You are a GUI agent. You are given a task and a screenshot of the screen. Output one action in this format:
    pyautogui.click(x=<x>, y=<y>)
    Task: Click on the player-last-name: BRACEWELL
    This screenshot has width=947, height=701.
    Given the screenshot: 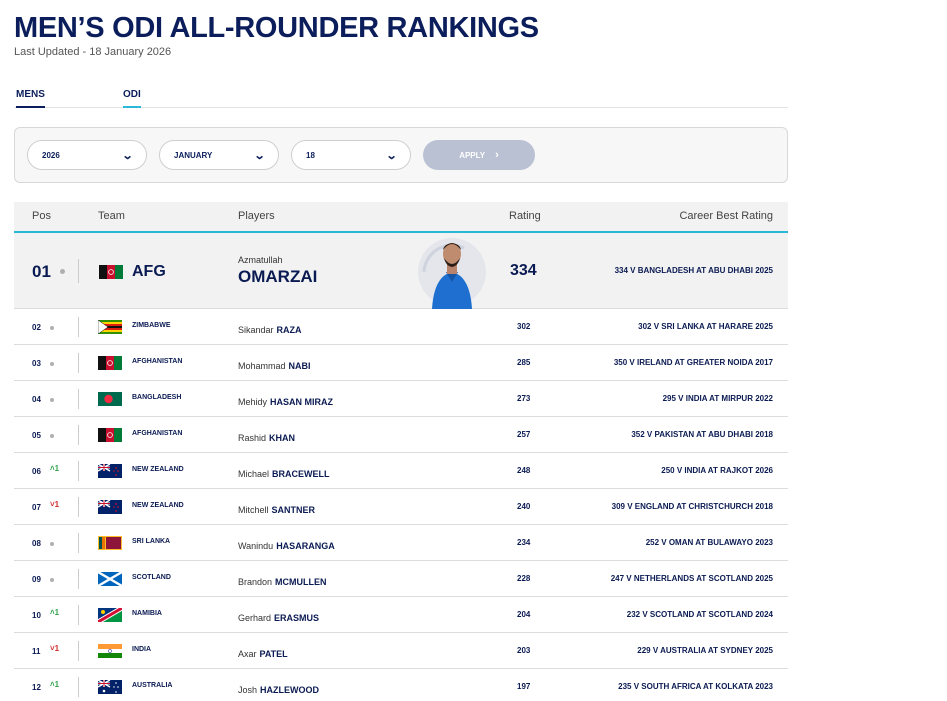 What is the action you would take?
    pyautogui.click(x=301, y=474)
    